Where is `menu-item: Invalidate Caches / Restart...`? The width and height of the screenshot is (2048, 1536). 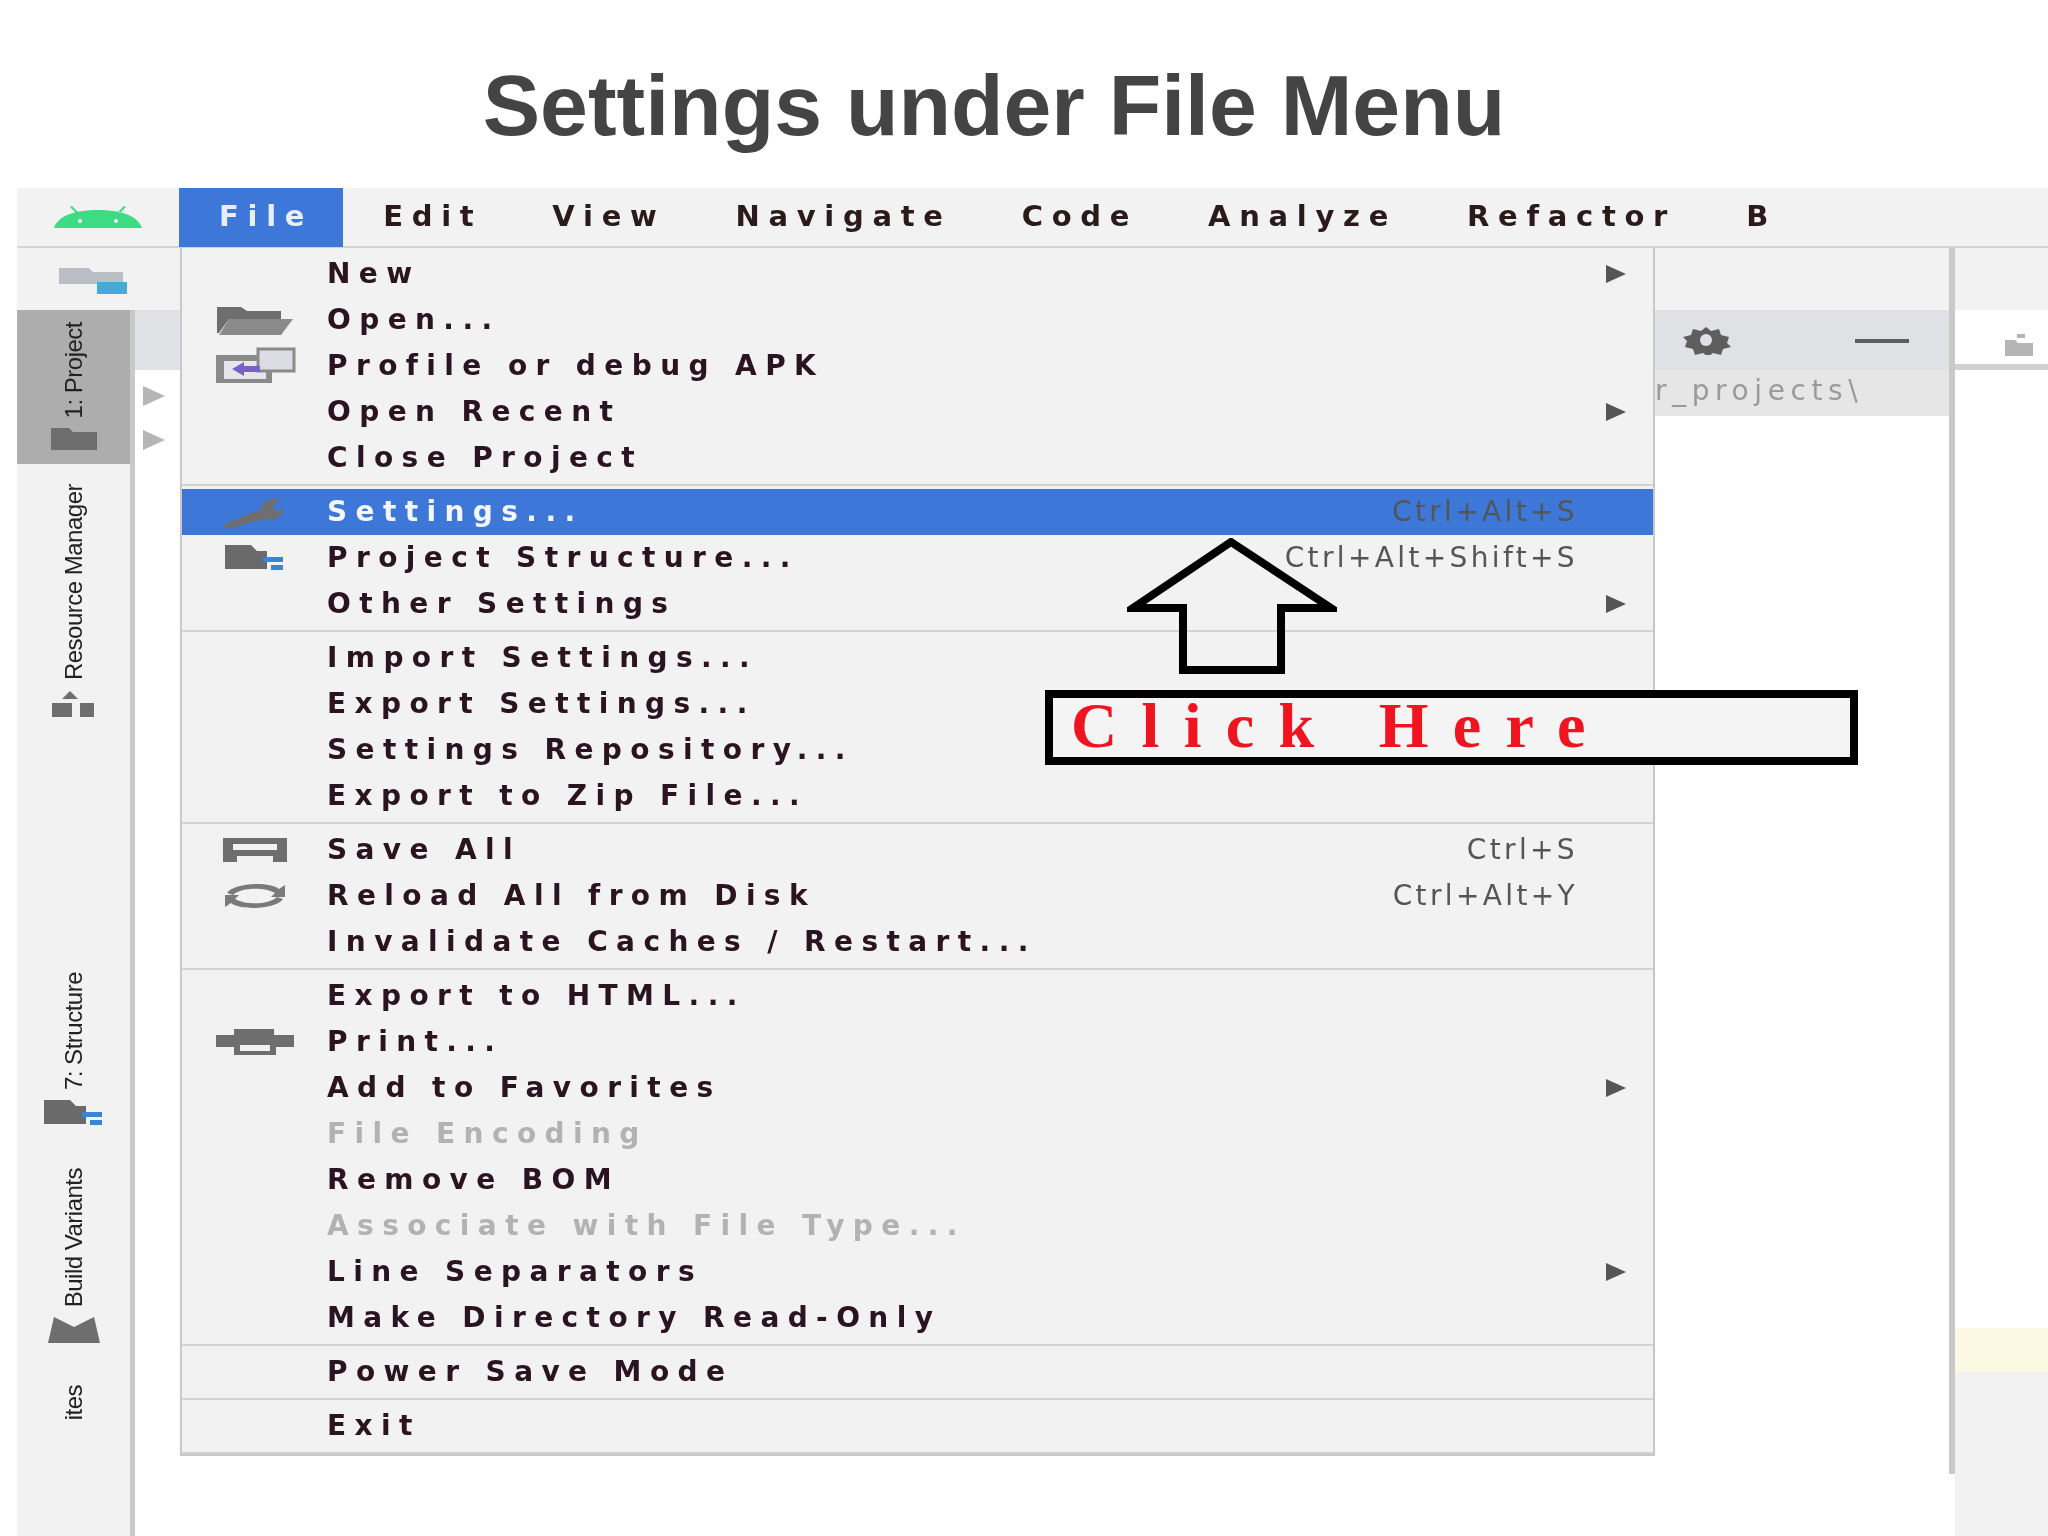 menu-item: Invalidate Caches / Restart... is located at coordinates (624, 942).